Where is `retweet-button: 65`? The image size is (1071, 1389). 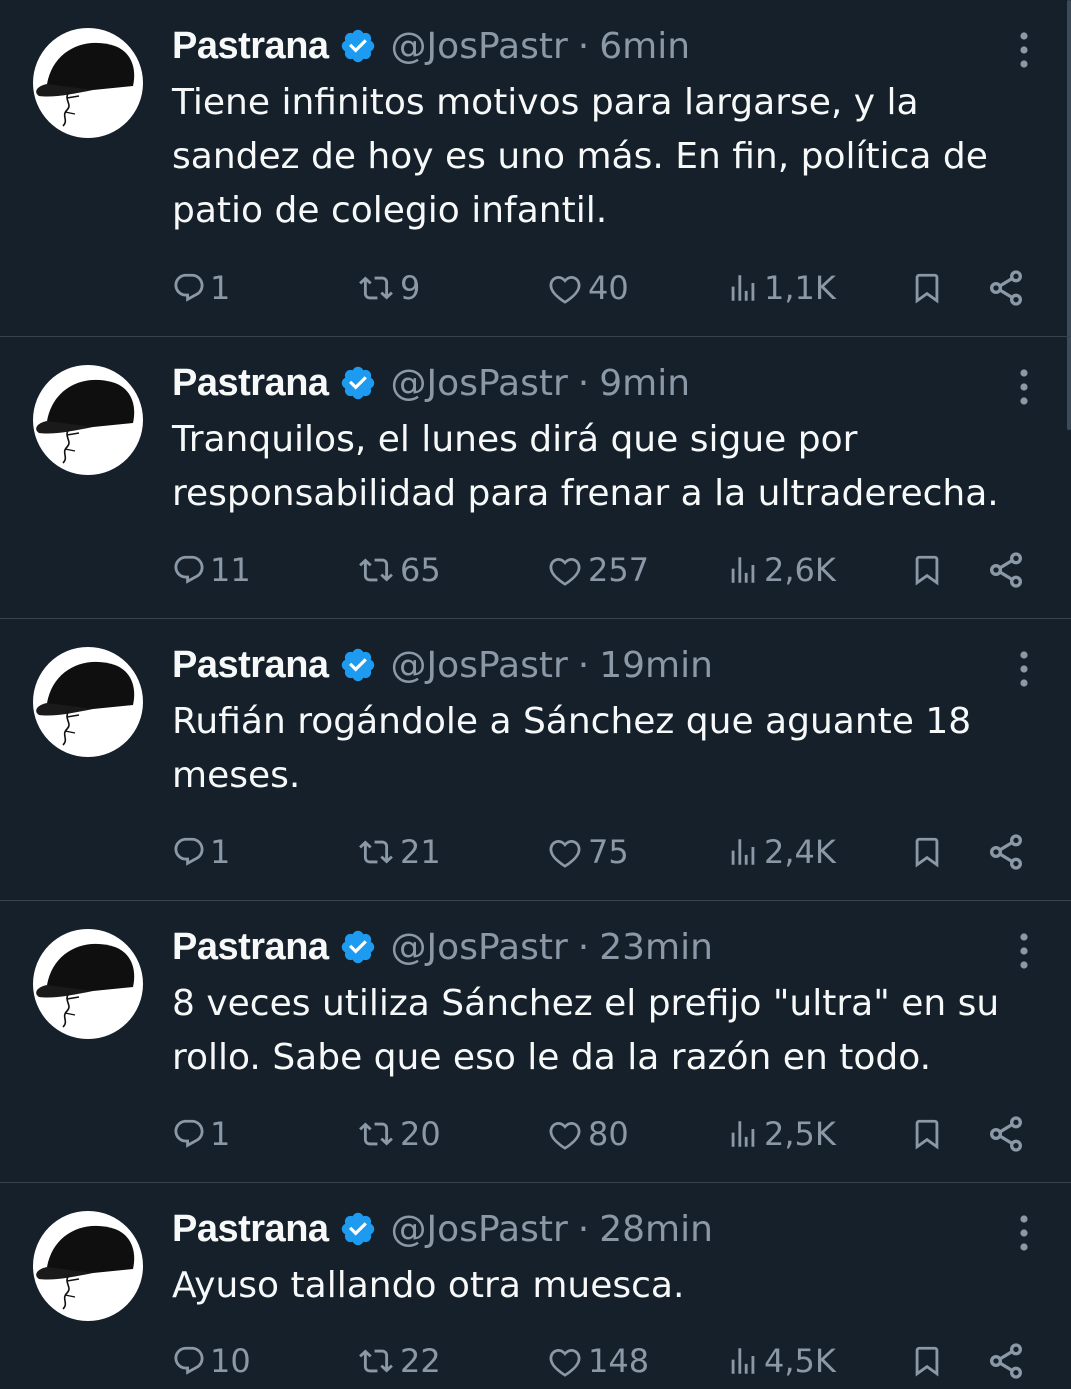 retweet-button: 65 is located at coordinates (398, 570).